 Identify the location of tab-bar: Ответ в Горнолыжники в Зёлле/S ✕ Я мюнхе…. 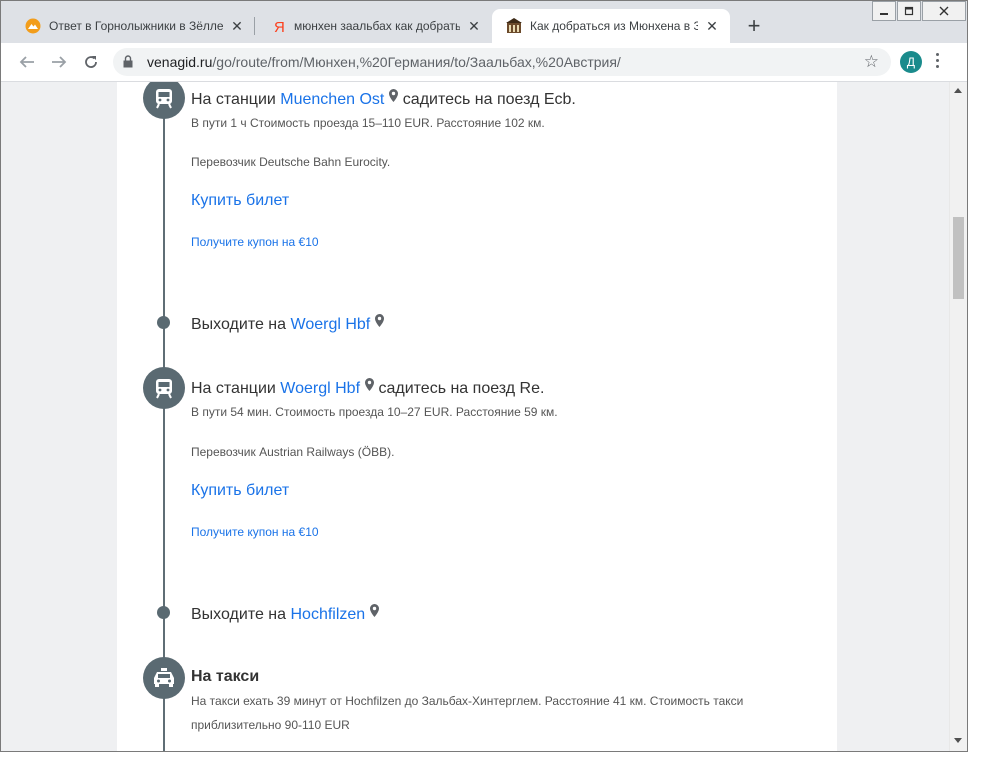
(484, 22).